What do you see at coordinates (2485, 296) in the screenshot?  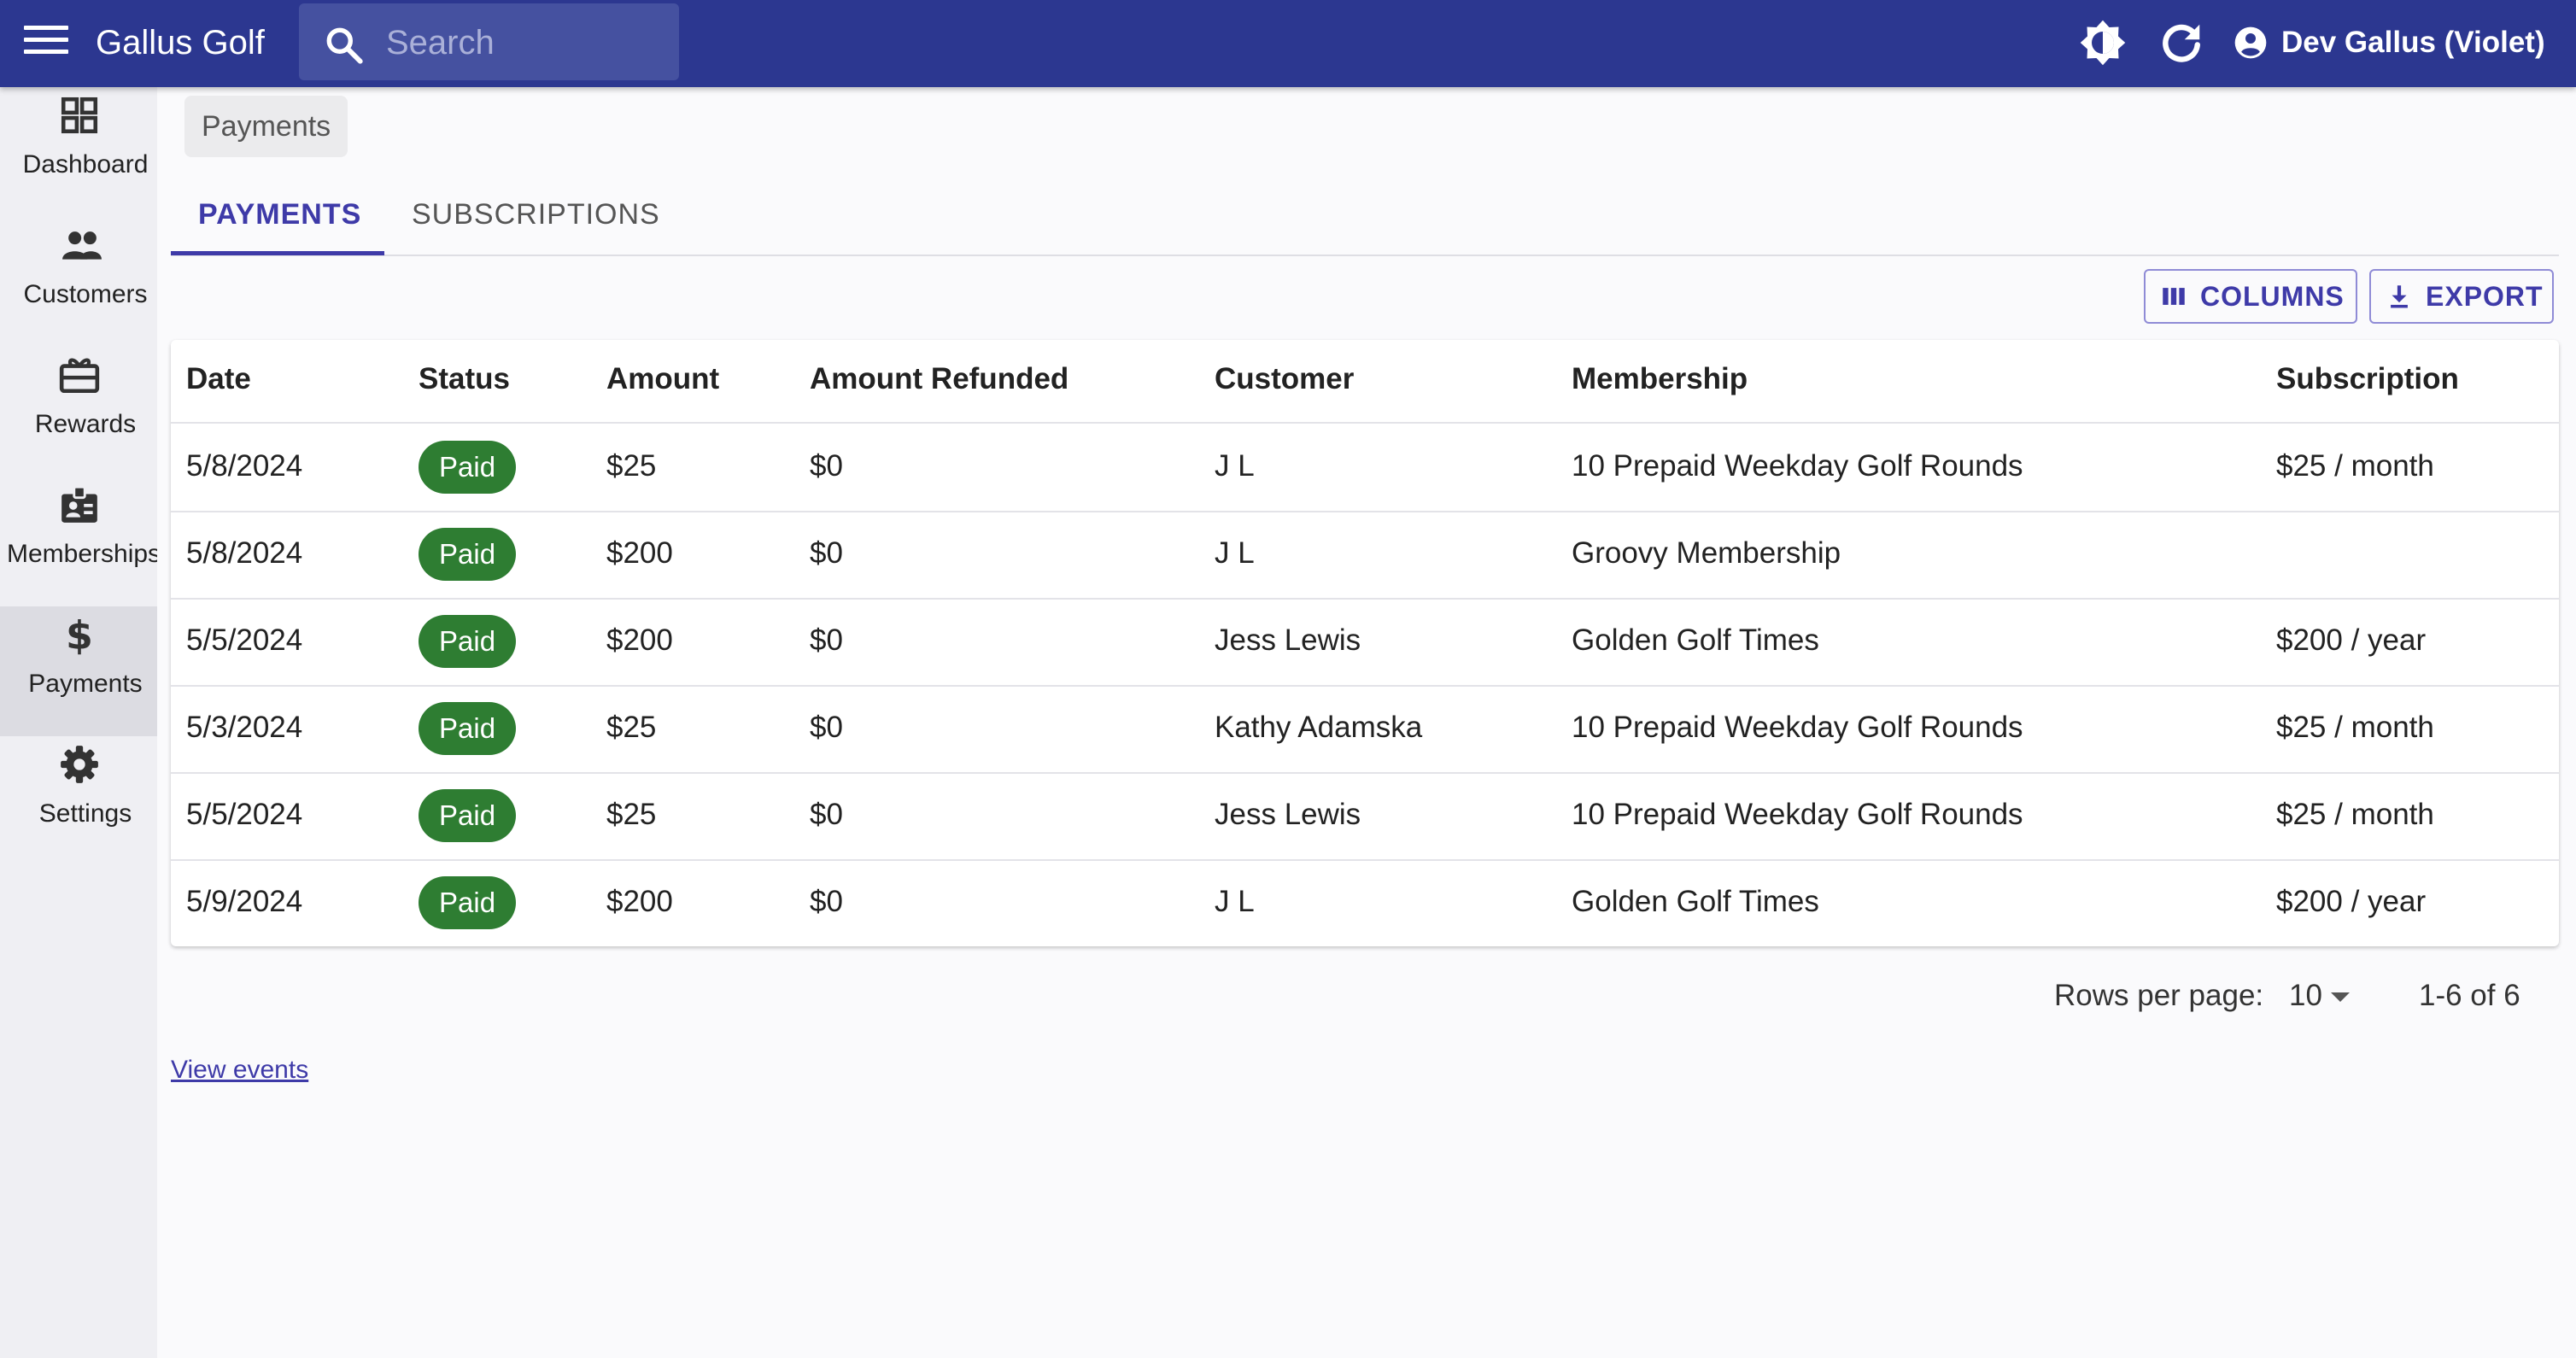 I see `export-label: EXPORT` at bounding box center [2485, 296].